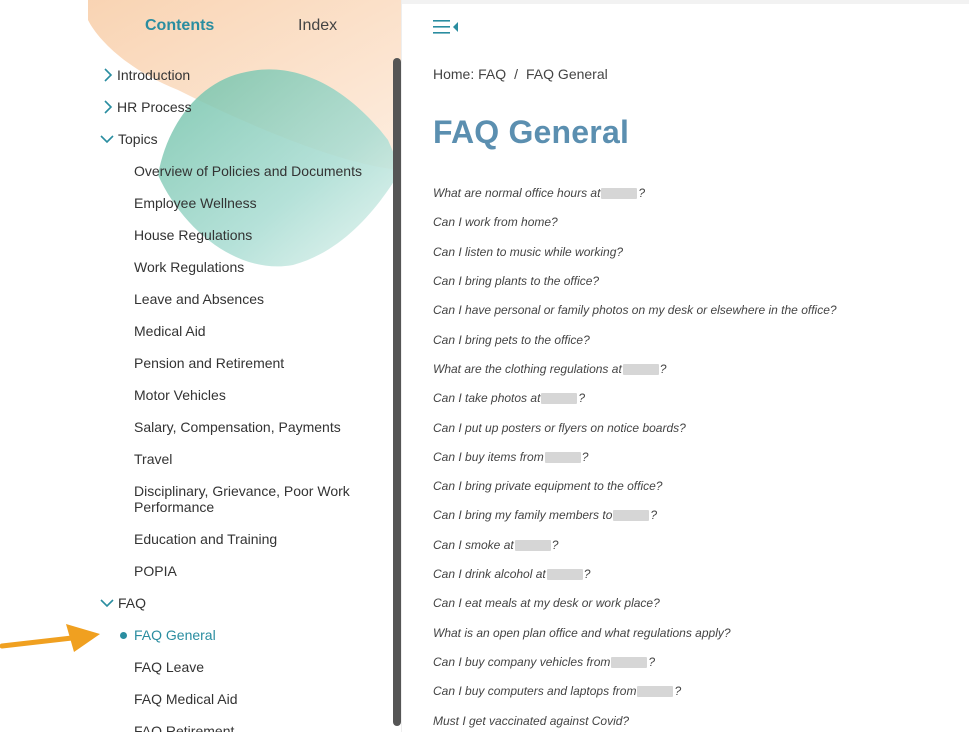 Image resolution: width=969 pixels, height=732 pixels. What do you see at coordinates (259, 667) in the screenshot?
I see `tree-child-item: FAQ Leave` at bounding box center [259, 667].